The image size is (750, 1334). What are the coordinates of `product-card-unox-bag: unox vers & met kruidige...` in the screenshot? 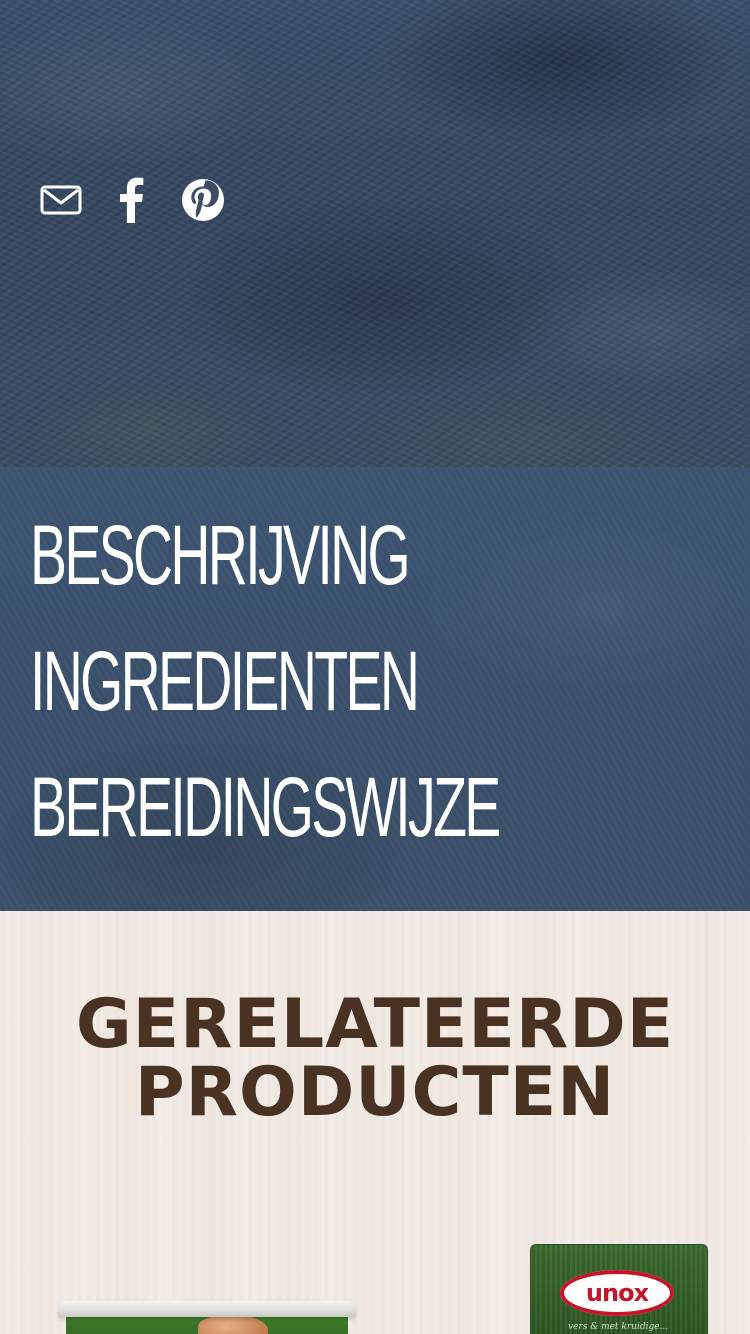 It's located at (619, 1289).